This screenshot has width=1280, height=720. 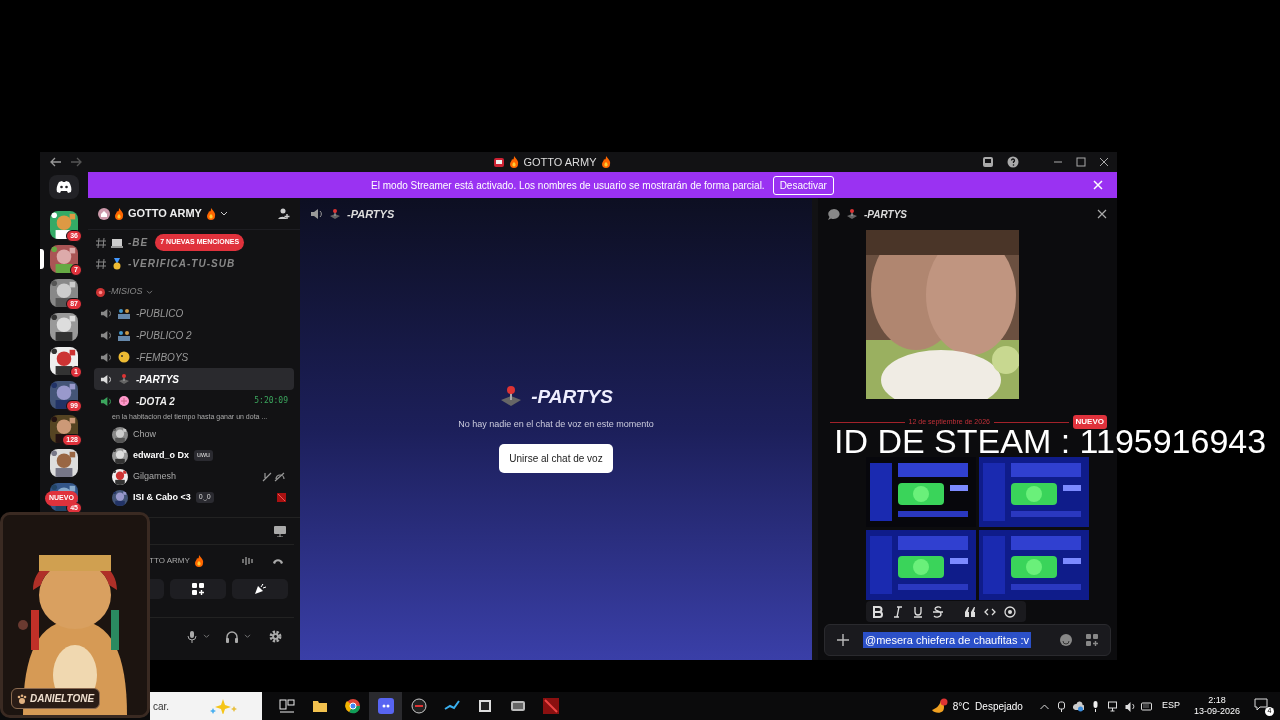 I want to click on add-member-icon, so click(x=283, y=213).